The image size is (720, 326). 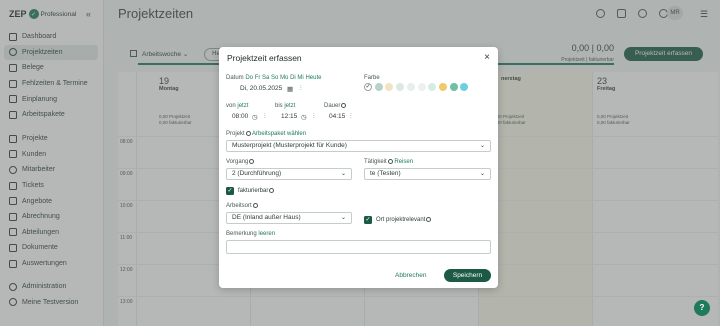 What do you see at coordinates (289, 145) in the screenshot?
I see `projekt-value: Musterprojekt (Musterprojekt für Kunde)` at bounding box center [289, 145].